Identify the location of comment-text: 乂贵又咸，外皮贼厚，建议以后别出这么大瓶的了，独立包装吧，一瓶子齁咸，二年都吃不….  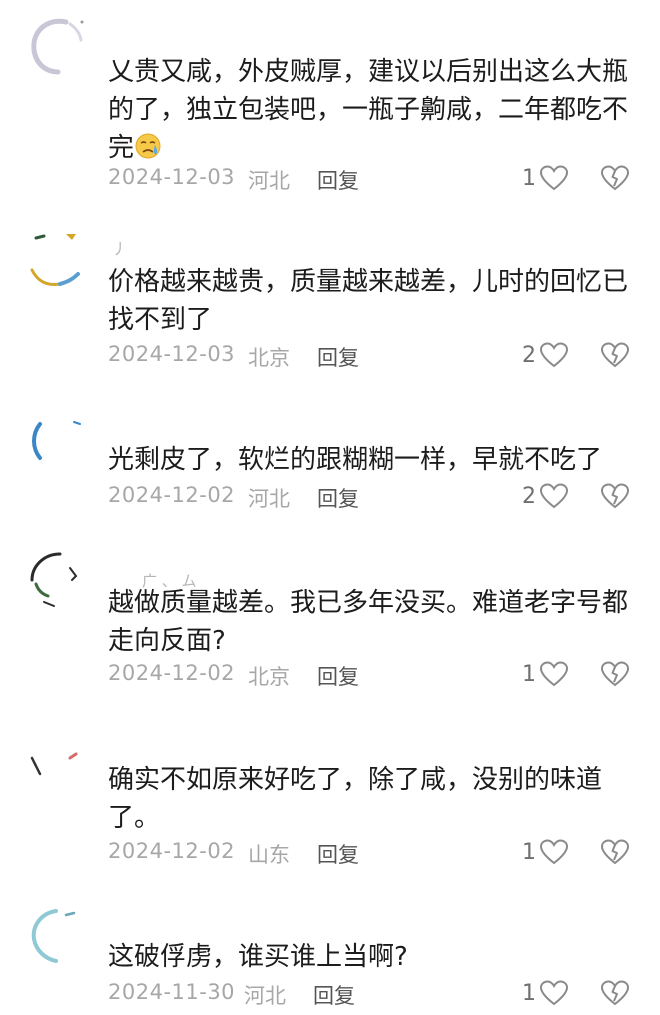
(368, 110).